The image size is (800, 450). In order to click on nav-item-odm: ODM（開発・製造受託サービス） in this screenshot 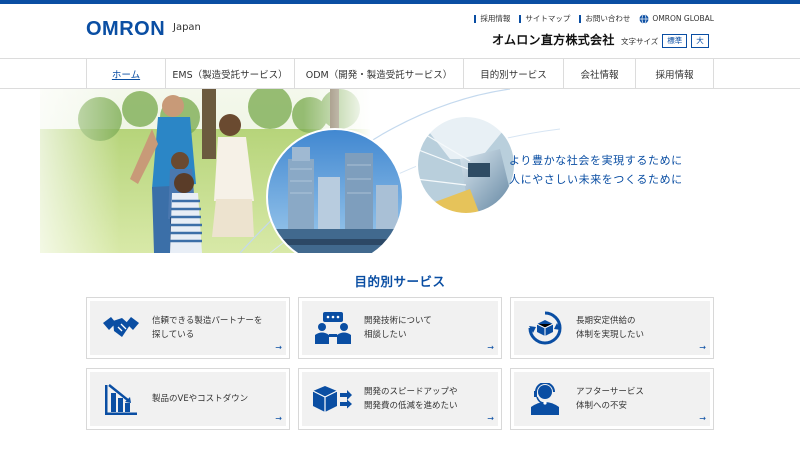, I will do `click(379, 73)`.